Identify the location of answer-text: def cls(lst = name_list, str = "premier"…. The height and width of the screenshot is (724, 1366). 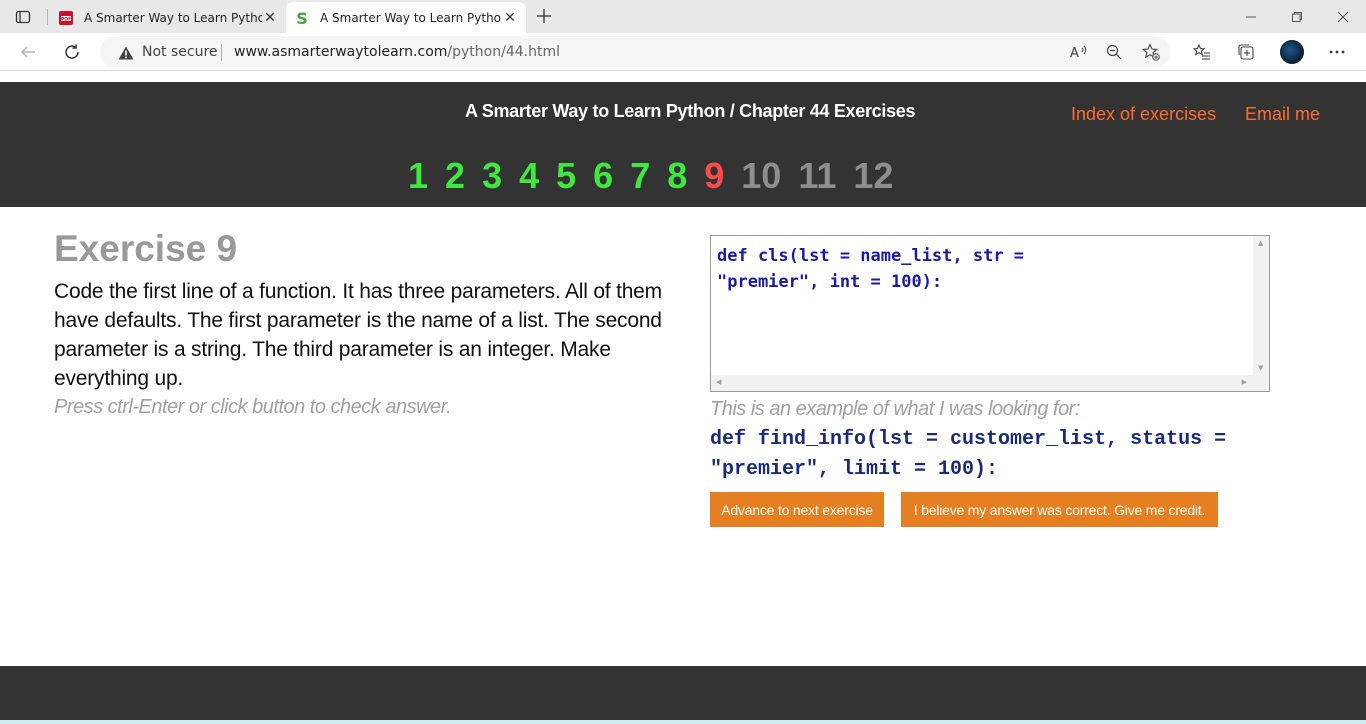
(982, 269).